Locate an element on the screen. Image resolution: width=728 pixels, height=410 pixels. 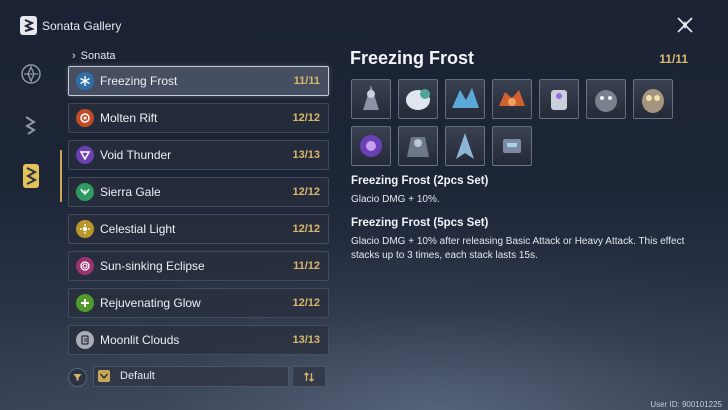
echo-void-orb-icon is located at coordinates (371, 146).